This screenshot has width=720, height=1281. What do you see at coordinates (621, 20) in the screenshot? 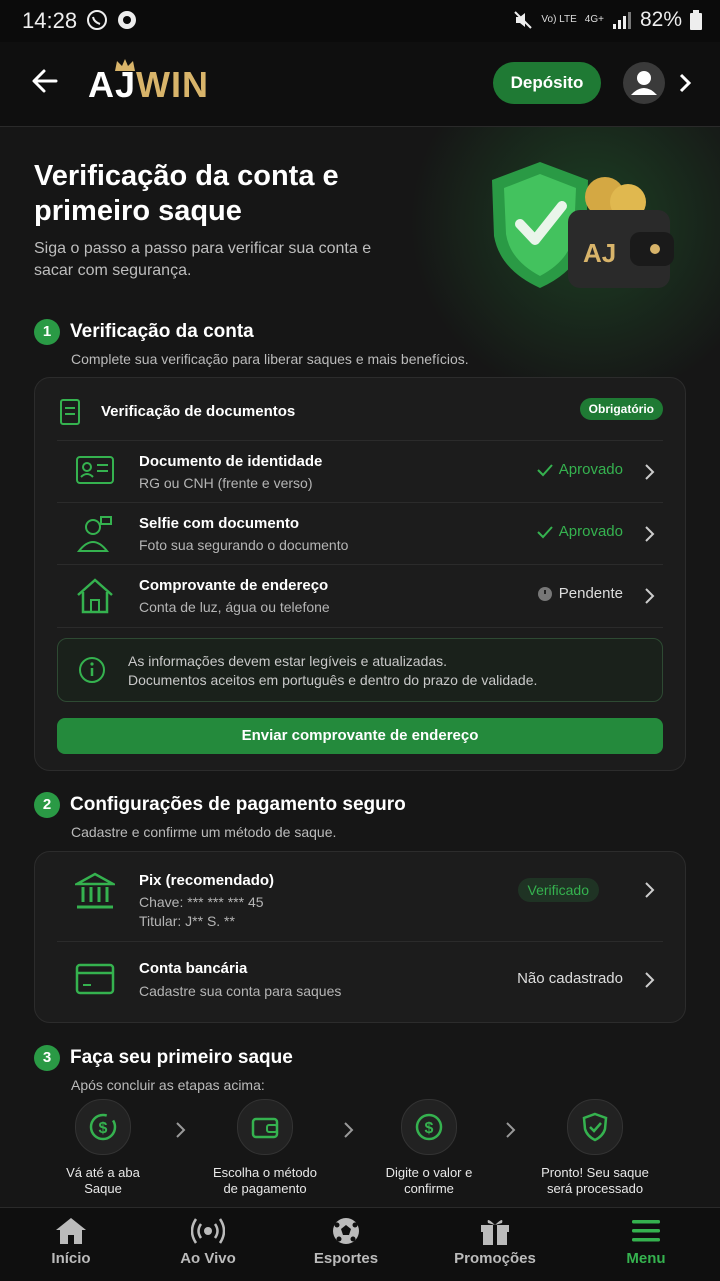
I see `signal-icon` at bounding box center [621, 20].